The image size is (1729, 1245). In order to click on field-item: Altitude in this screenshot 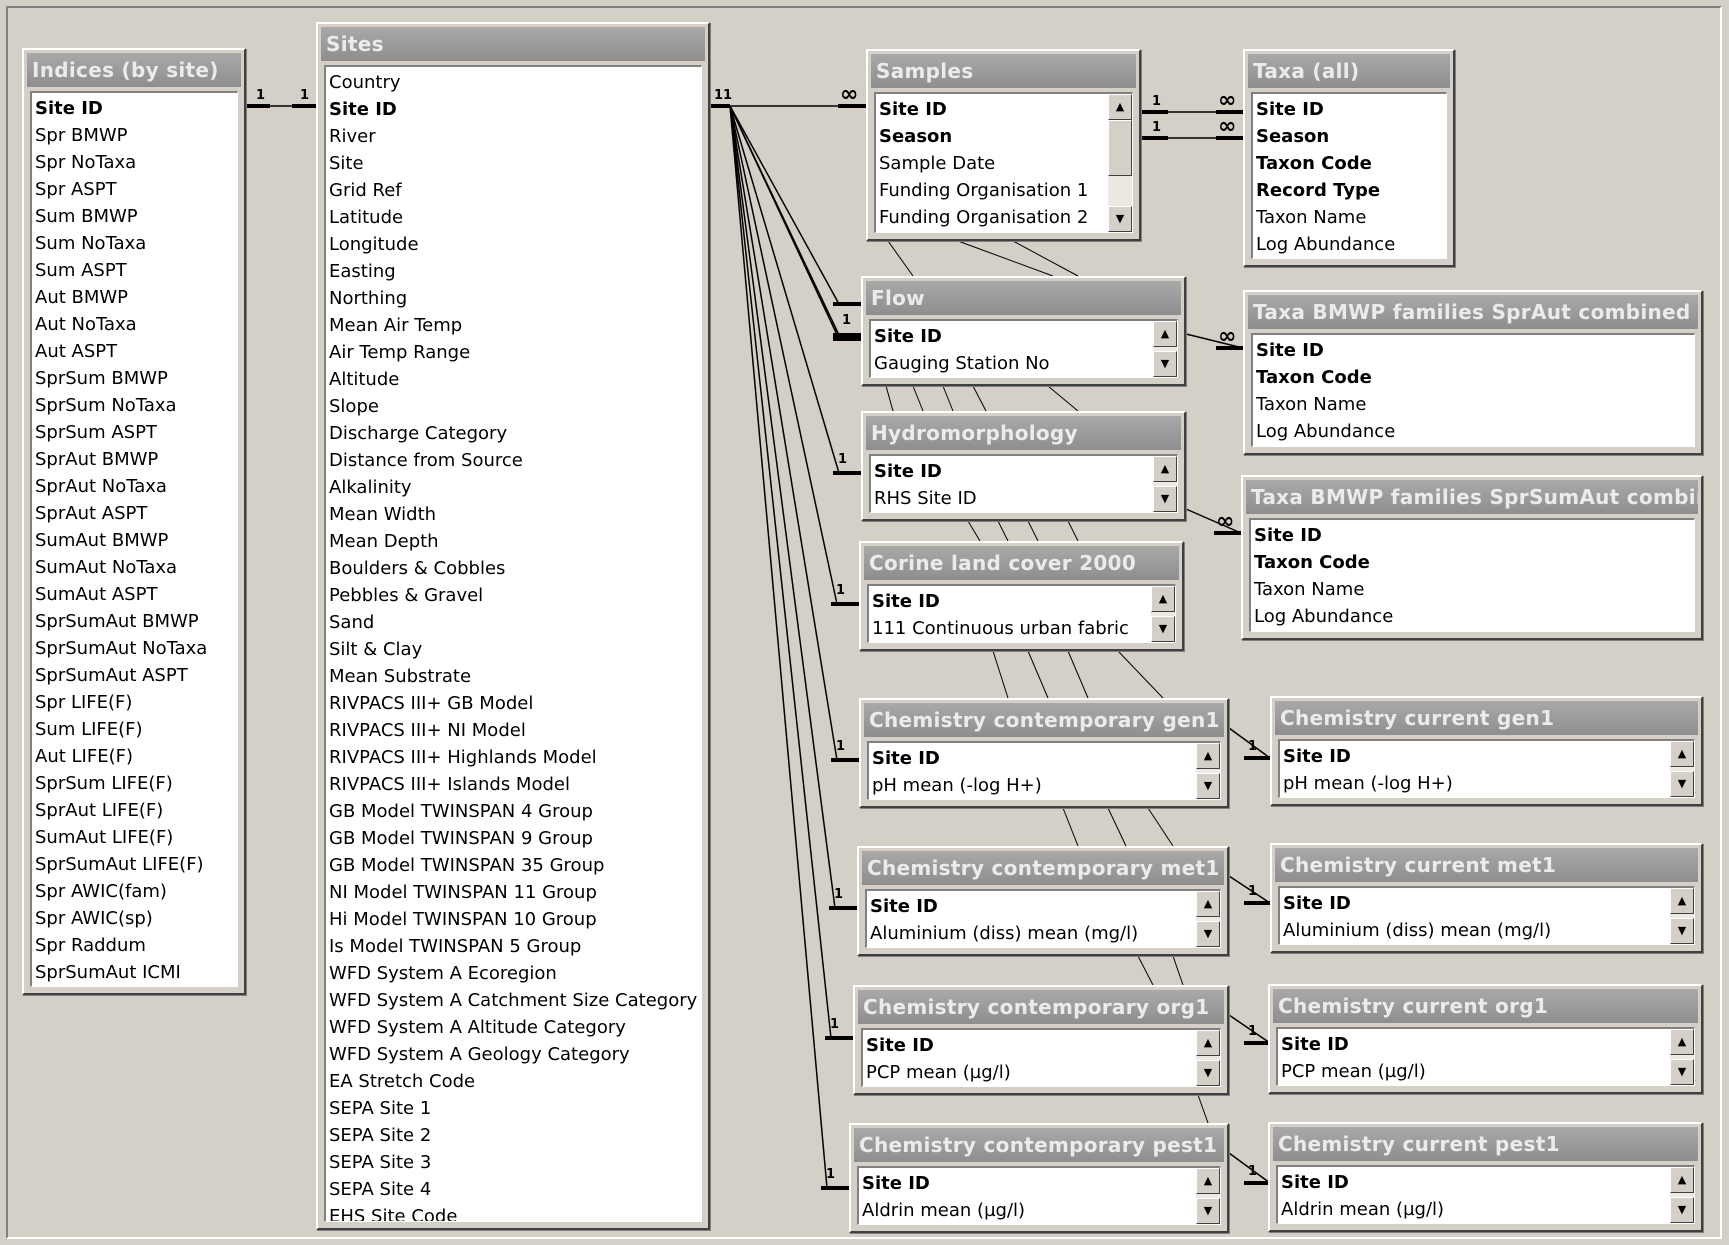, I will do `click(515, 379)`.